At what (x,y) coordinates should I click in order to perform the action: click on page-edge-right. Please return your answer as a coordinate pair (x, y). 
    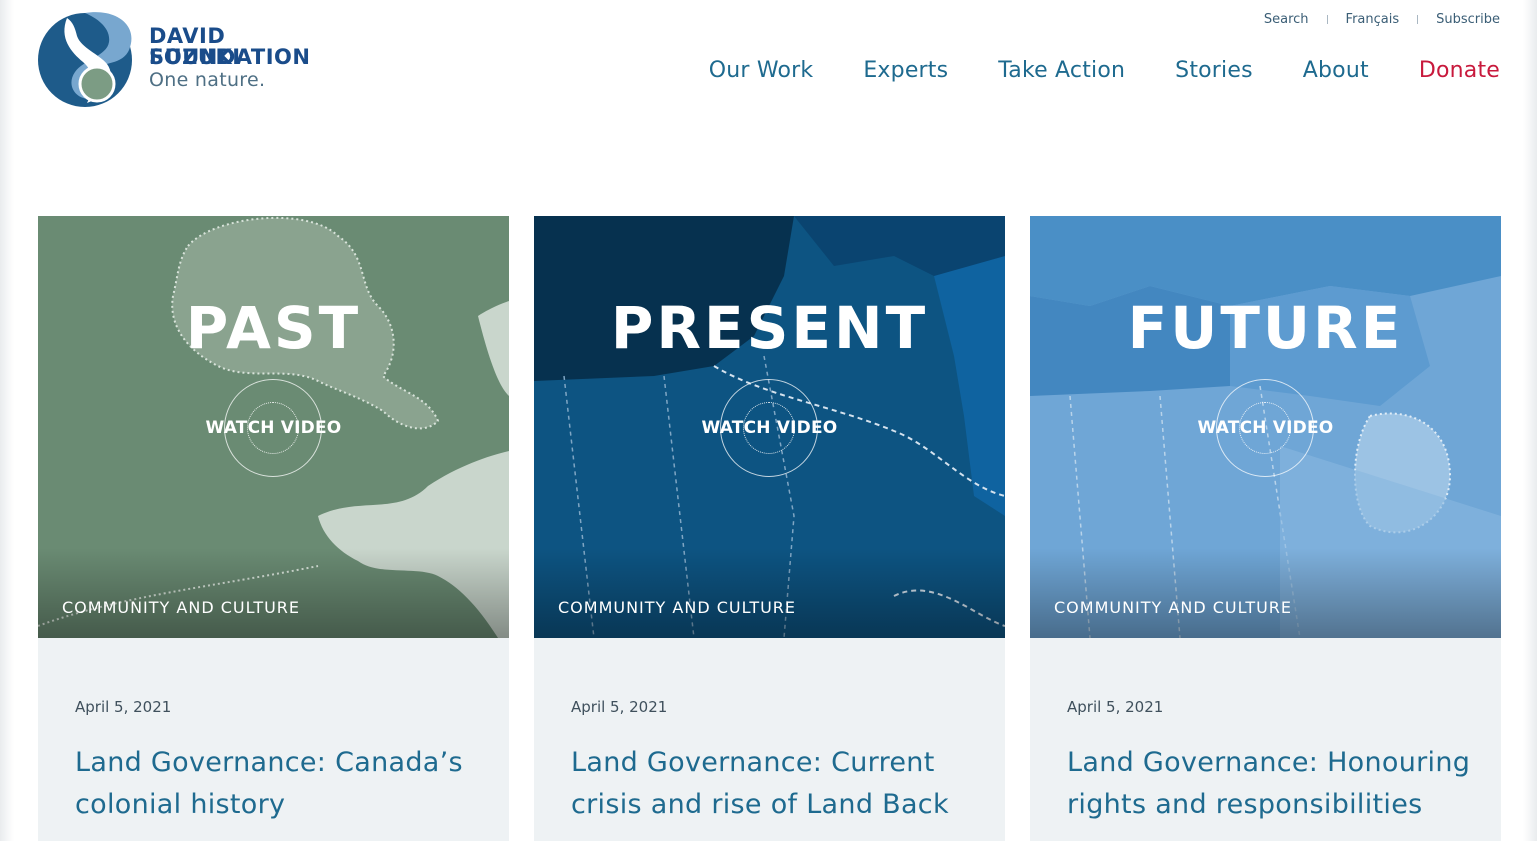
    Looking at the image, I should click on (1530, 420).